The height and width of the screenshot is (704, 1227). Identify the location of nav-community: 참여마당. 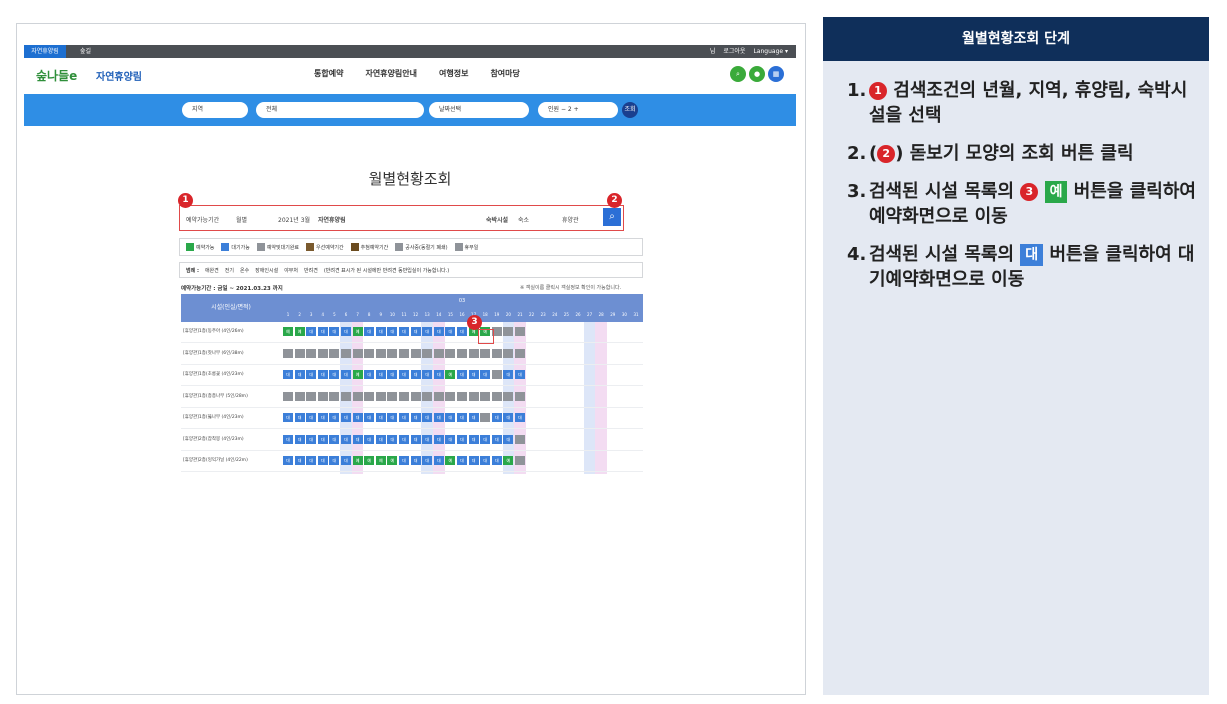
(504, 73).